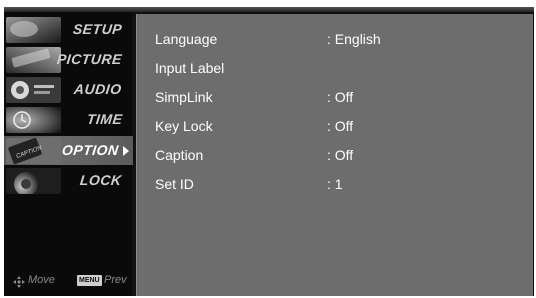 Image resolution: width=536 pixels, height=298 pixels. What do you see at coordinates (67, 180) in the screenshot?
I see `sidebar-item-lock: LOCK` at bounding box center [67, 180].